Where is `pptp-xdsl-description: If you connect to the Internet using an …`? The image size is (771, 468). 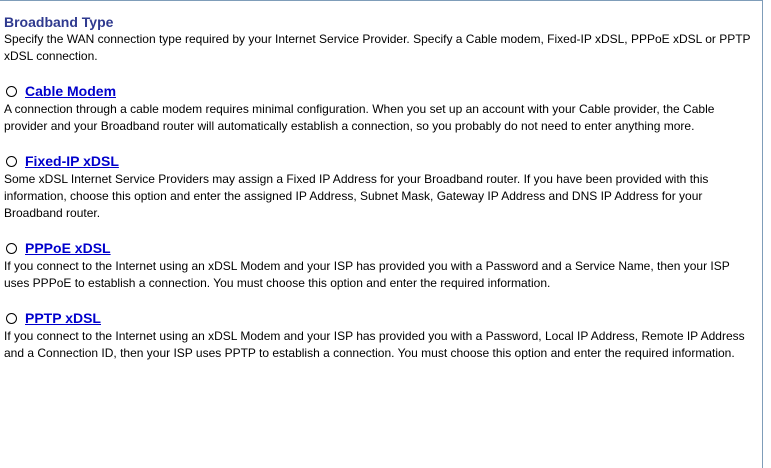
pptp-xdsl-description: If you connect to the Internet using an … is located at coordinates (374, 344).